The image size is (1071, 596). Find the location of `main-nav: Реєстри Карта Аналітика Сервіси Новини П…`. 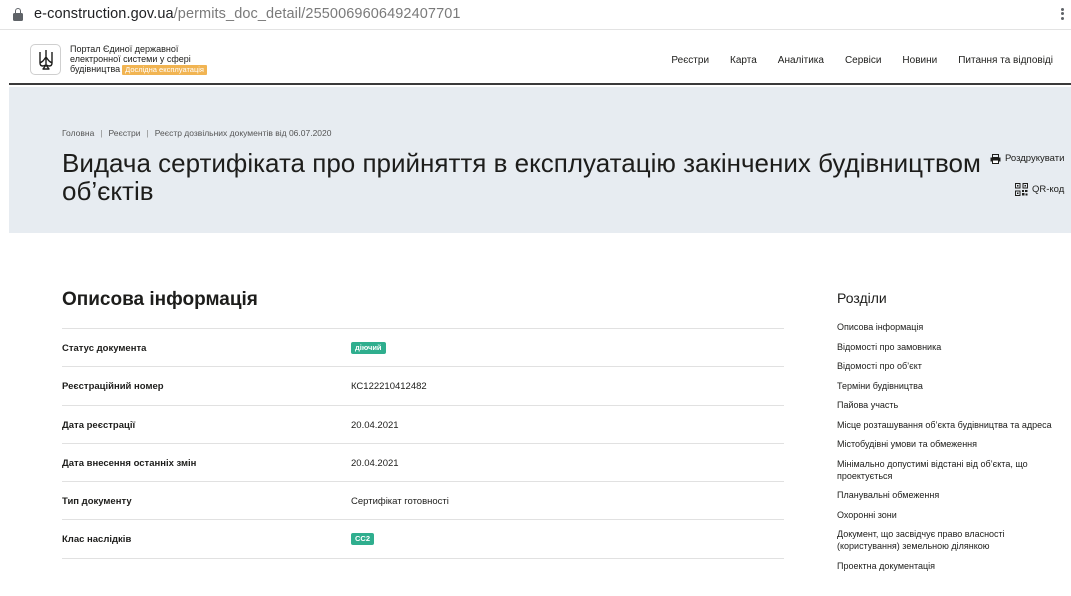

main-nav: Реєстри Карта Аналітика Сервіси Новини П… is located at coordinates (851, 60).